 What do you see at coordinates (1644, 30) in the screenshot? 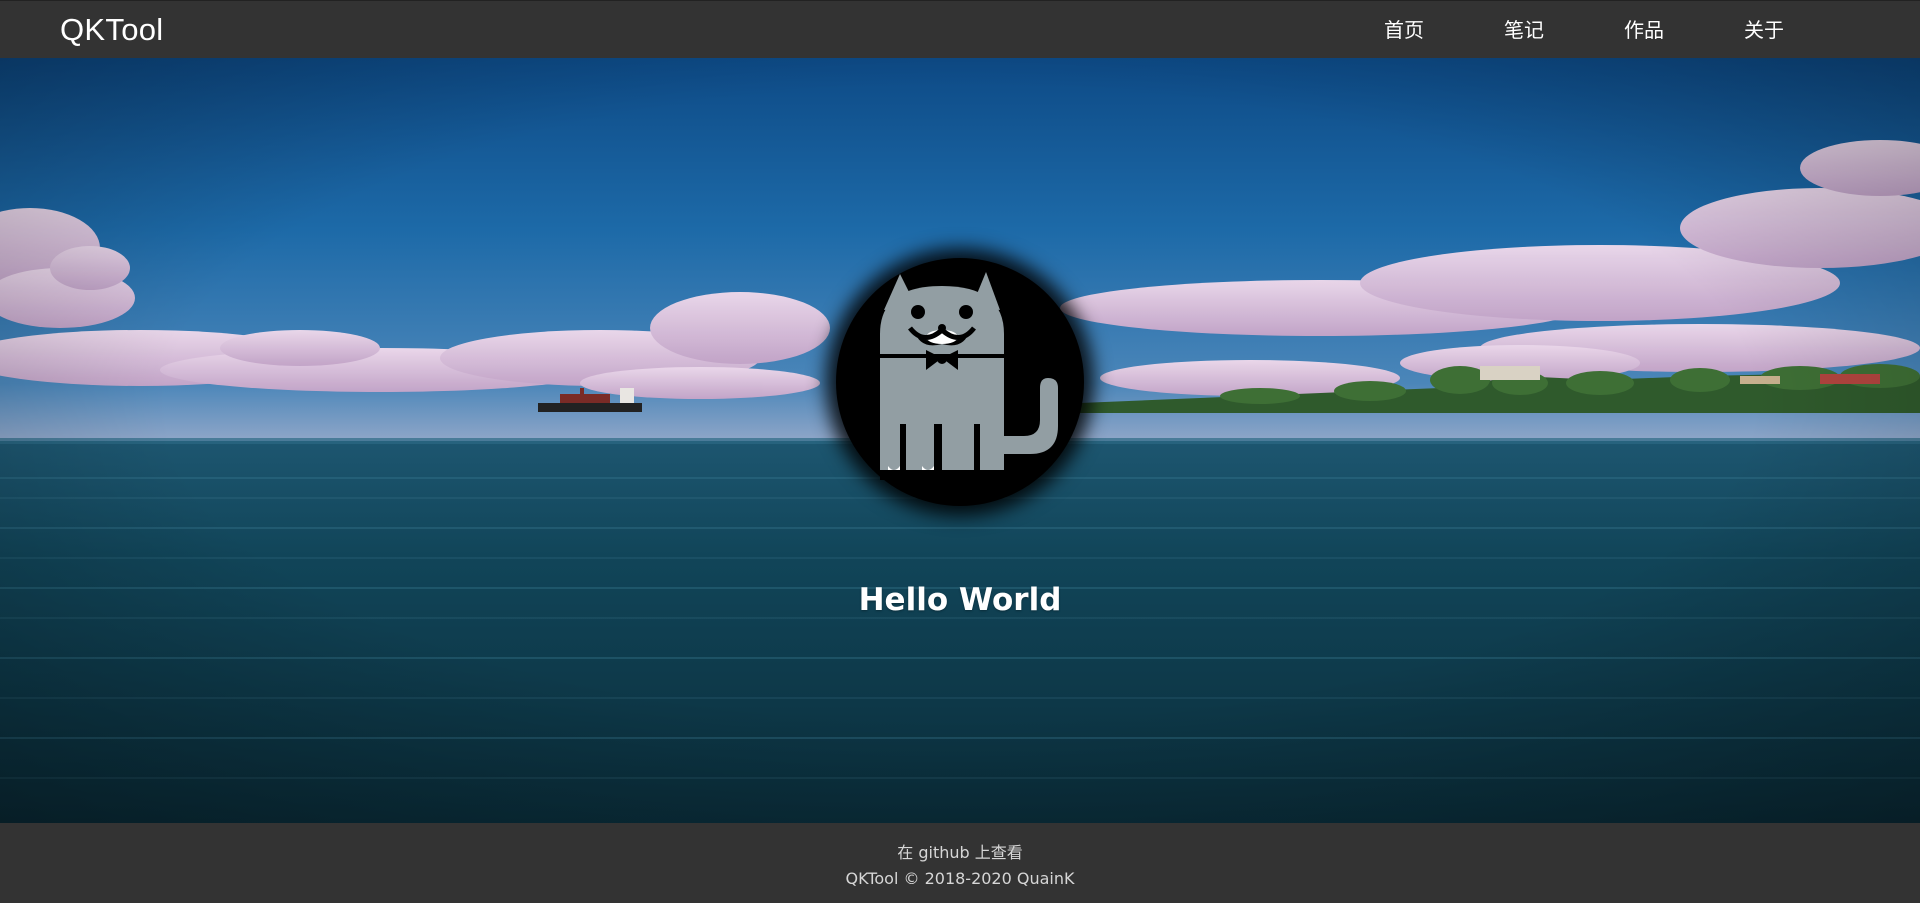
I see `nav-link-works: 作品` at bounding box center [1644, 30].